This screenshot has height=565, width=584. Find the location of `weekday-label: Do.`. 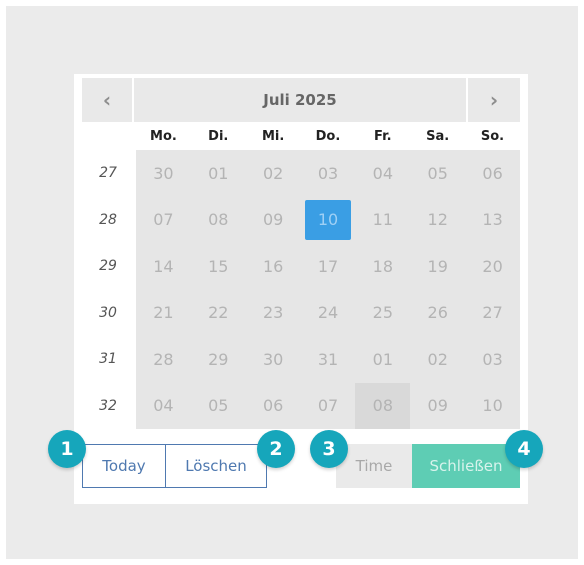

weekday-label: Do. is located at coordinates (328, 136).